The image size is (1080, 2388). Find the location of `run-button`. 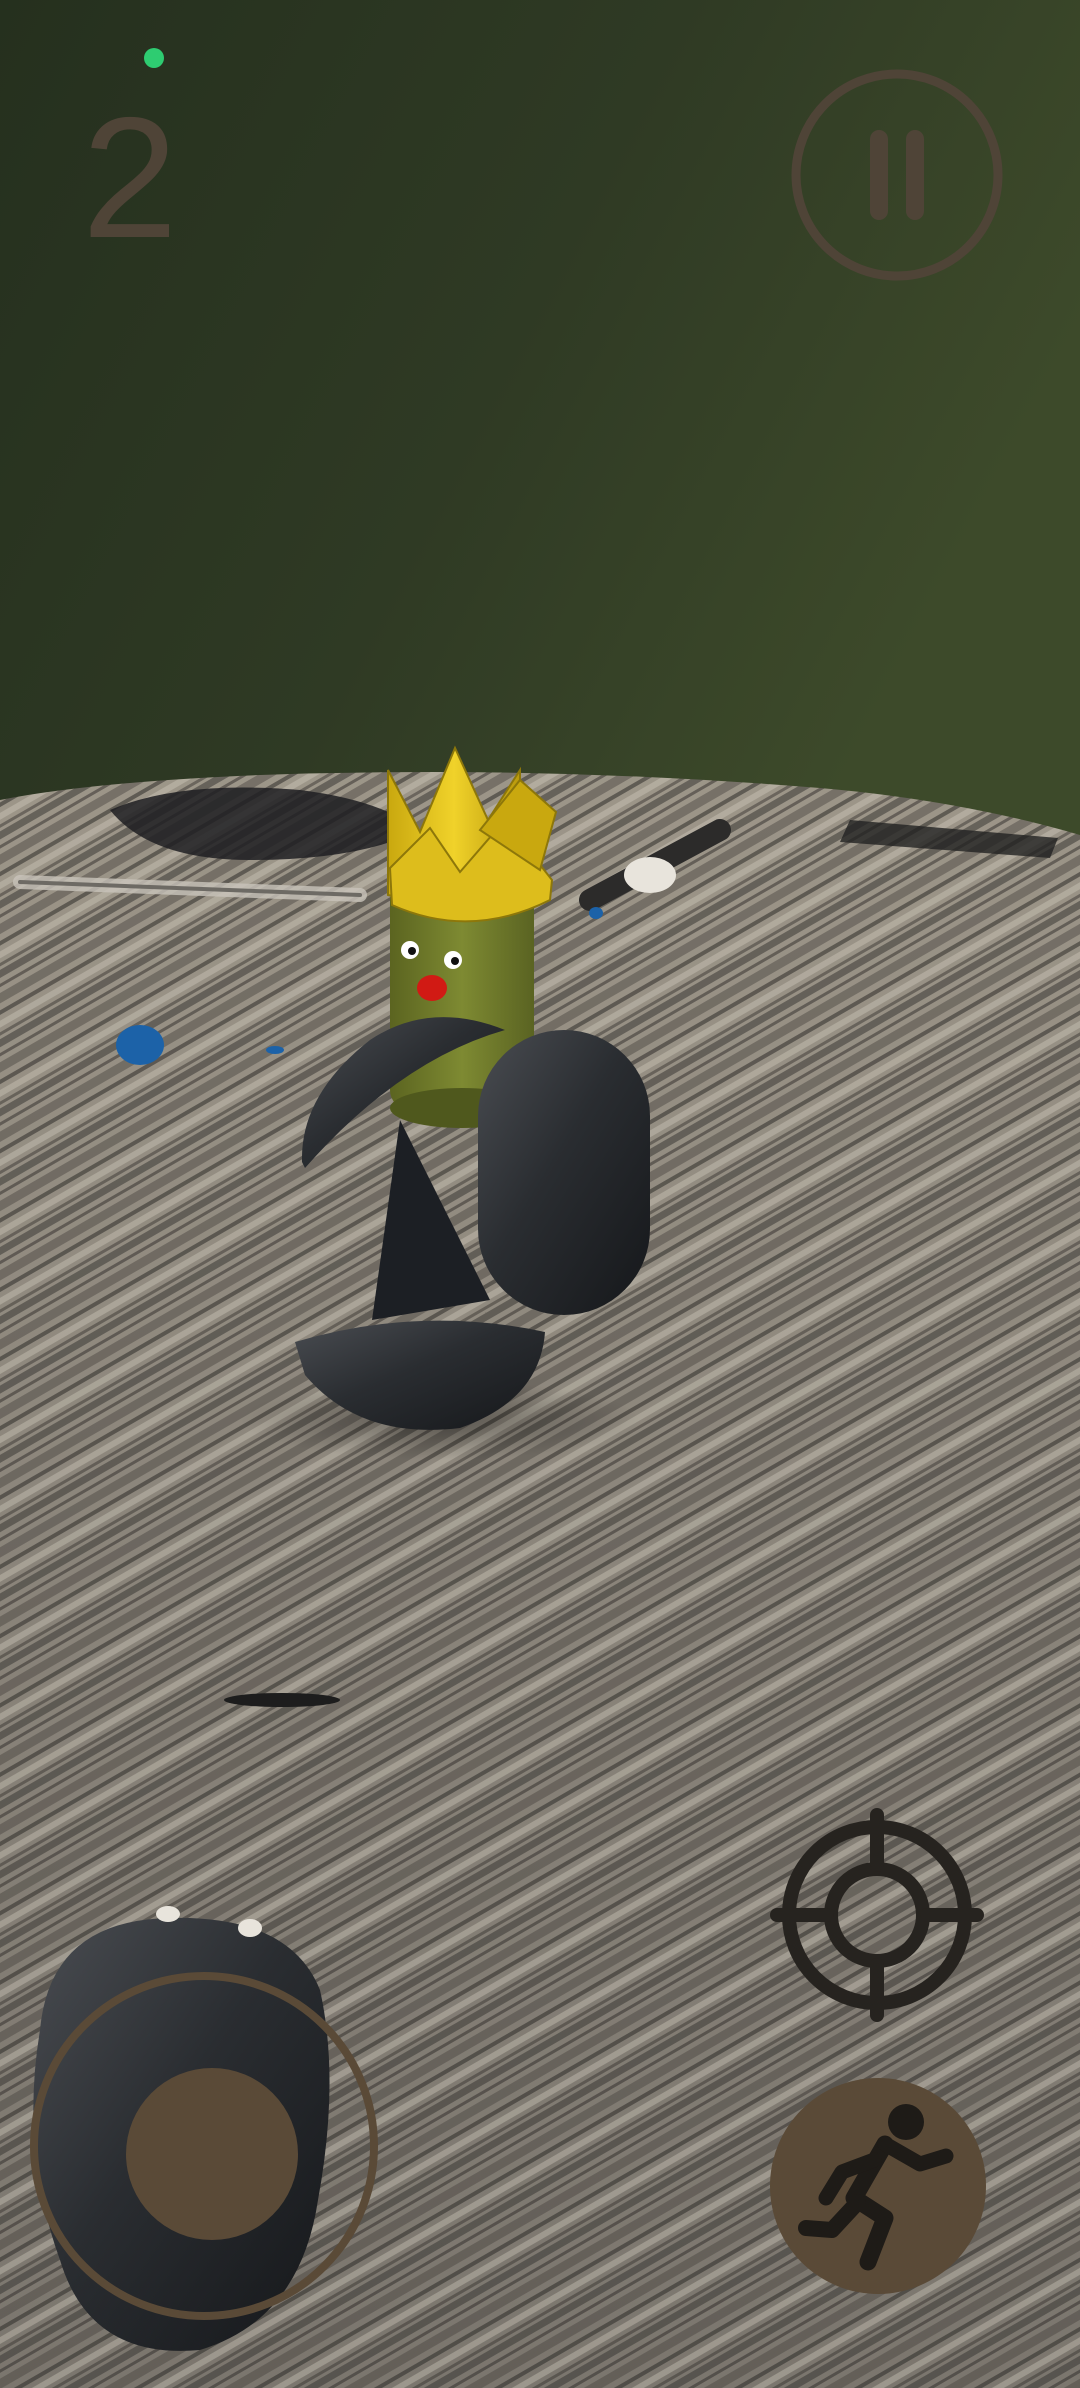

run-button is located at coordinates (878, 2186).